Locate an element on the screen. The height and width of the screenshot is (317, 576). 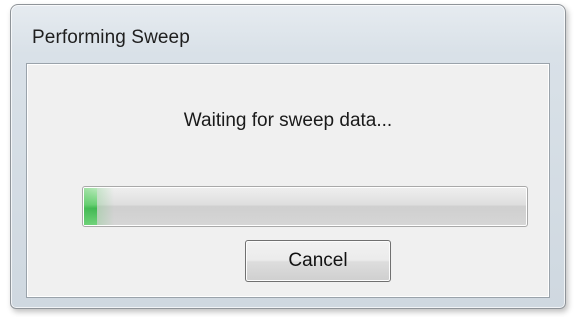
cancel-button: Cancel is located at coordinates (318, 261).